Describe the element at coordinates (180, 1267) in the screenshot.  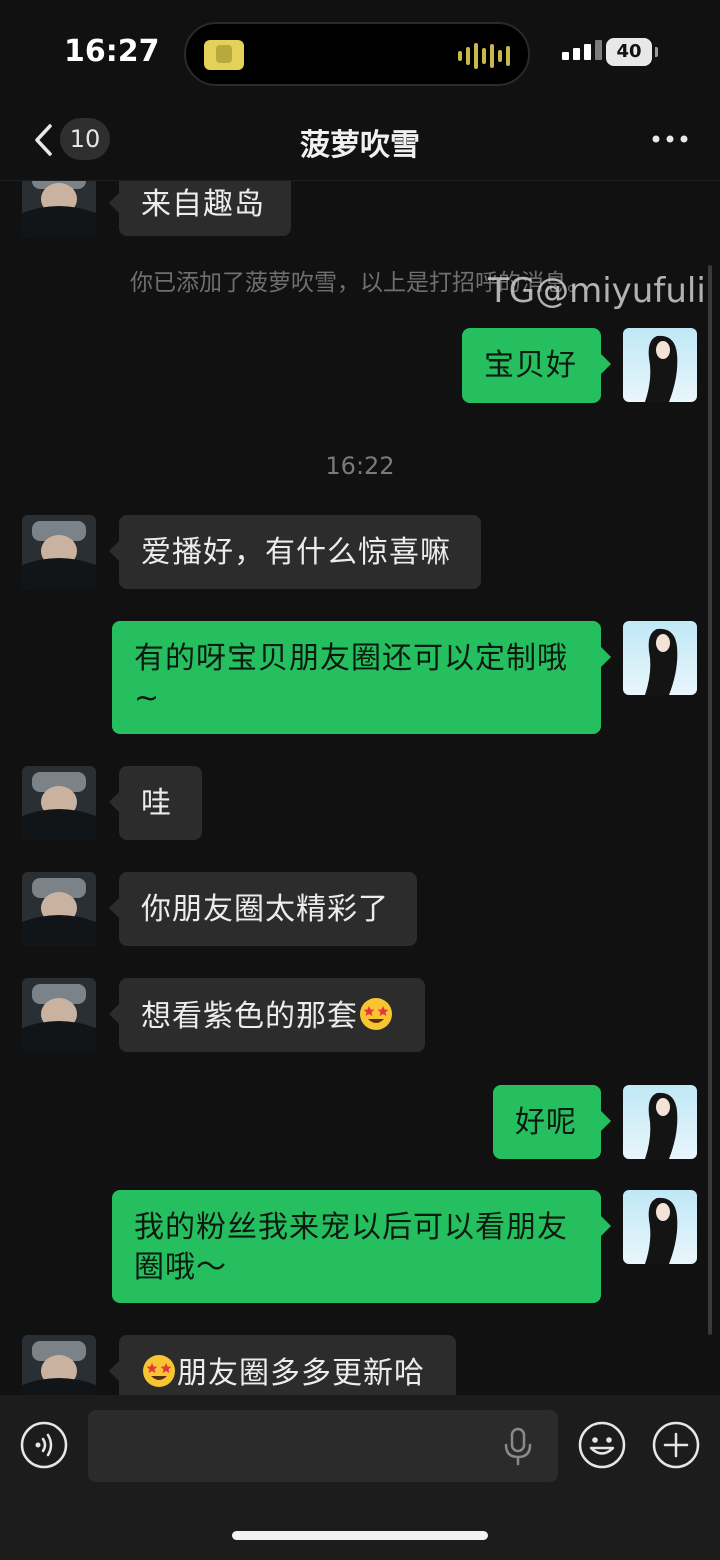
I see `message-line: 圈哦～` at that location.